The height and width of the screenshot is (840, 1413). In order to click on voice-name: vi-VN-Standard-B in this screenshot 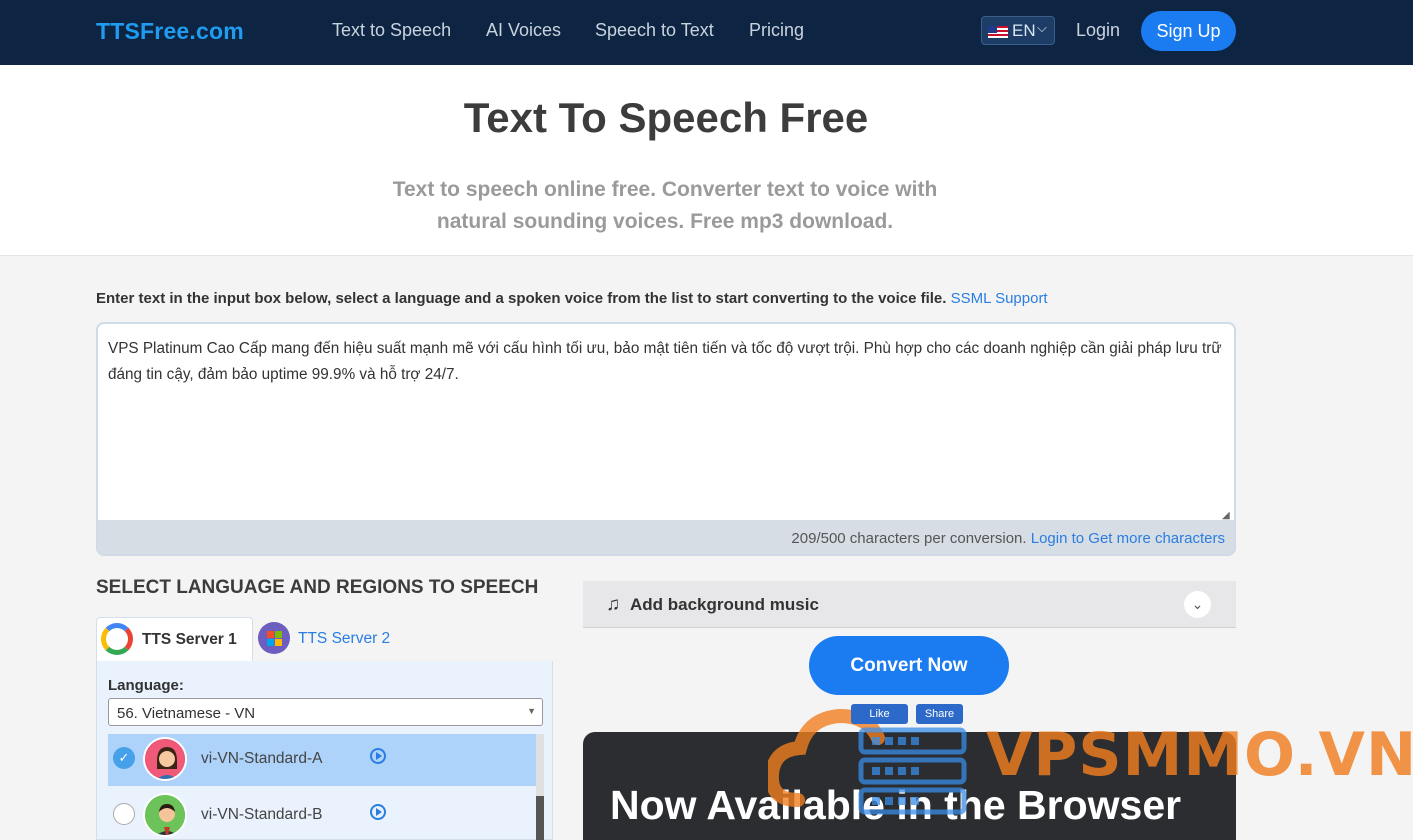, I will do `click(262, 814)`.